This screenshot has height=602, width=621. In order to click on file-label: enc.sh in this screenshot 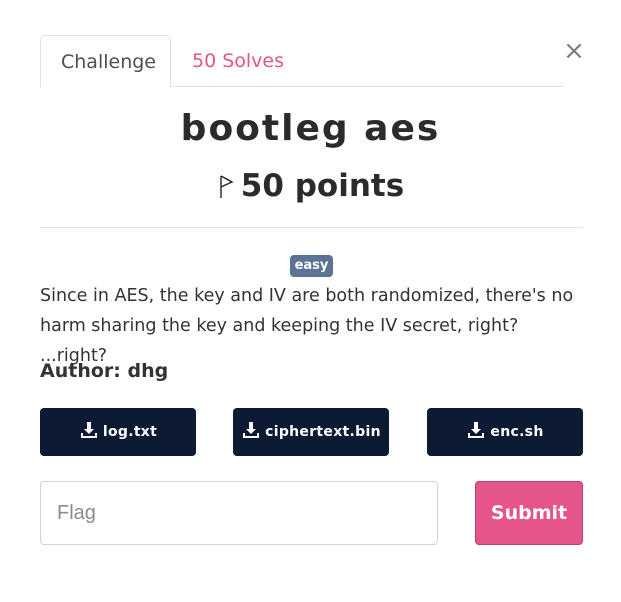, I will do `click(517, 432)`.